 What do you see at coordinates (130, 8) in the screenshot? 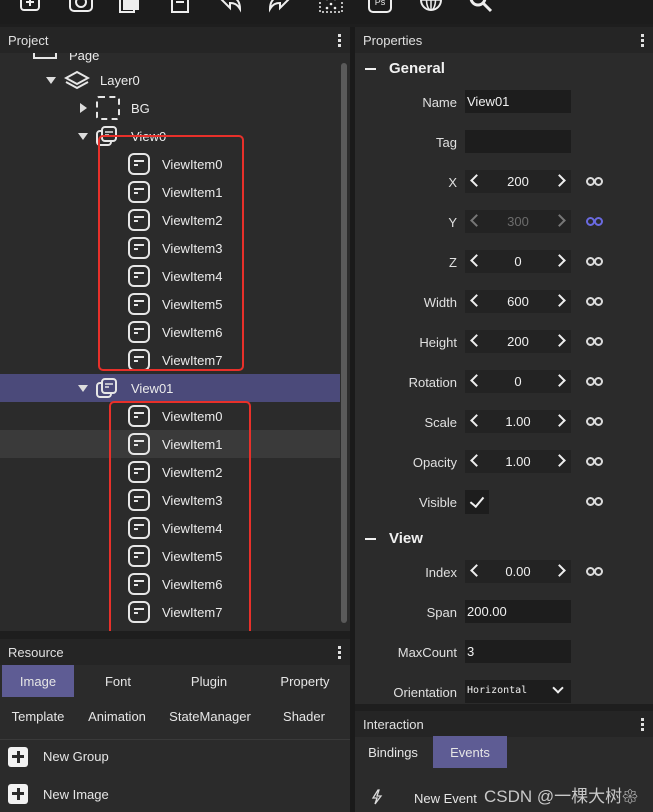
I see `copy-icon` at bounding box center [130, 8].